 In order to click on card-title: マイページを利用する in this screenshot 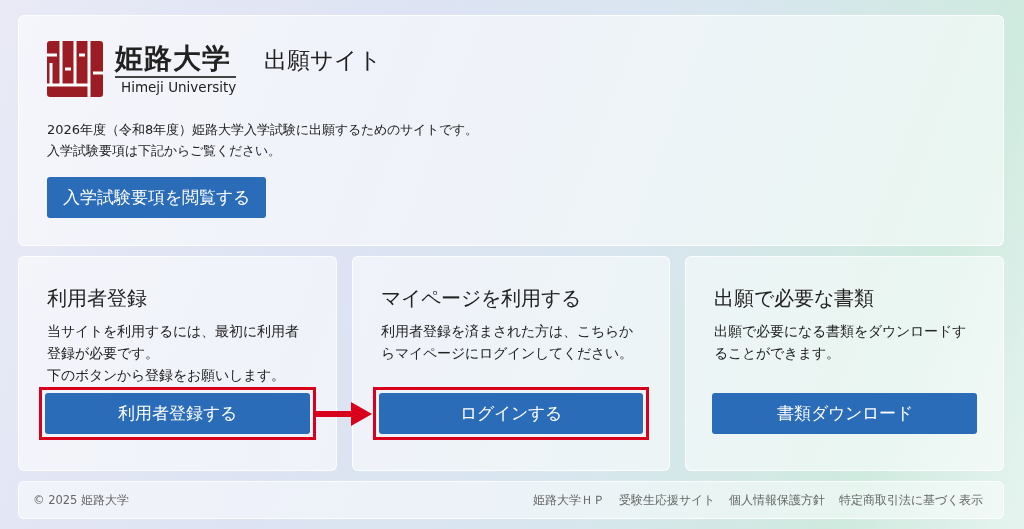, I will do `click(481, 298)`.